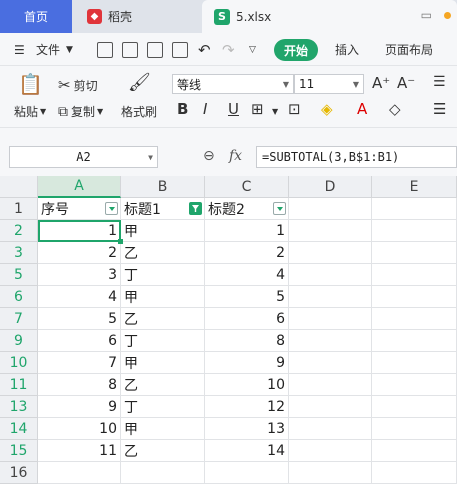 The width and height of the screenshot is (457, 489). Describe the element at coordinates (79, 187) in the screenshot. I see `column-header-a: A` at that location.